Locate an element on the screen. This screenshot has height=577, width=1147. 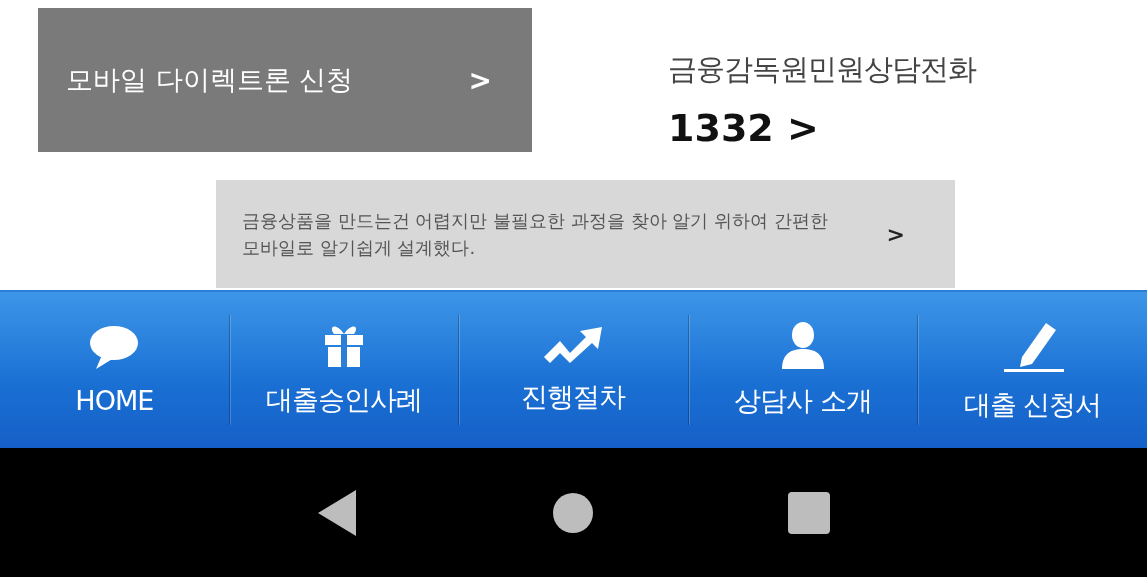
hotline-number-link: 1332 > is located at coordinates (822, 128).